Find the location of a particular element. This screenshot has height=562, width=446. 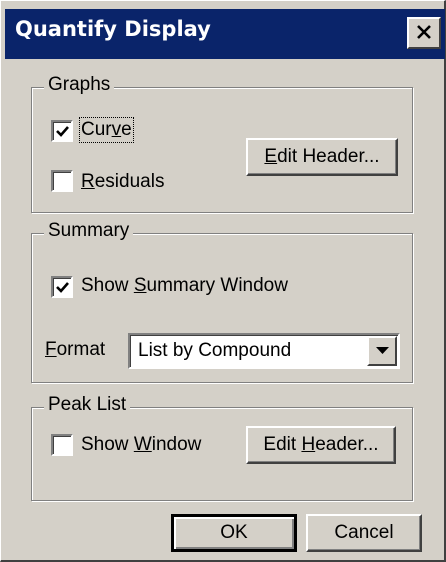

curve-checkbox is located at coordinates (62, 131).